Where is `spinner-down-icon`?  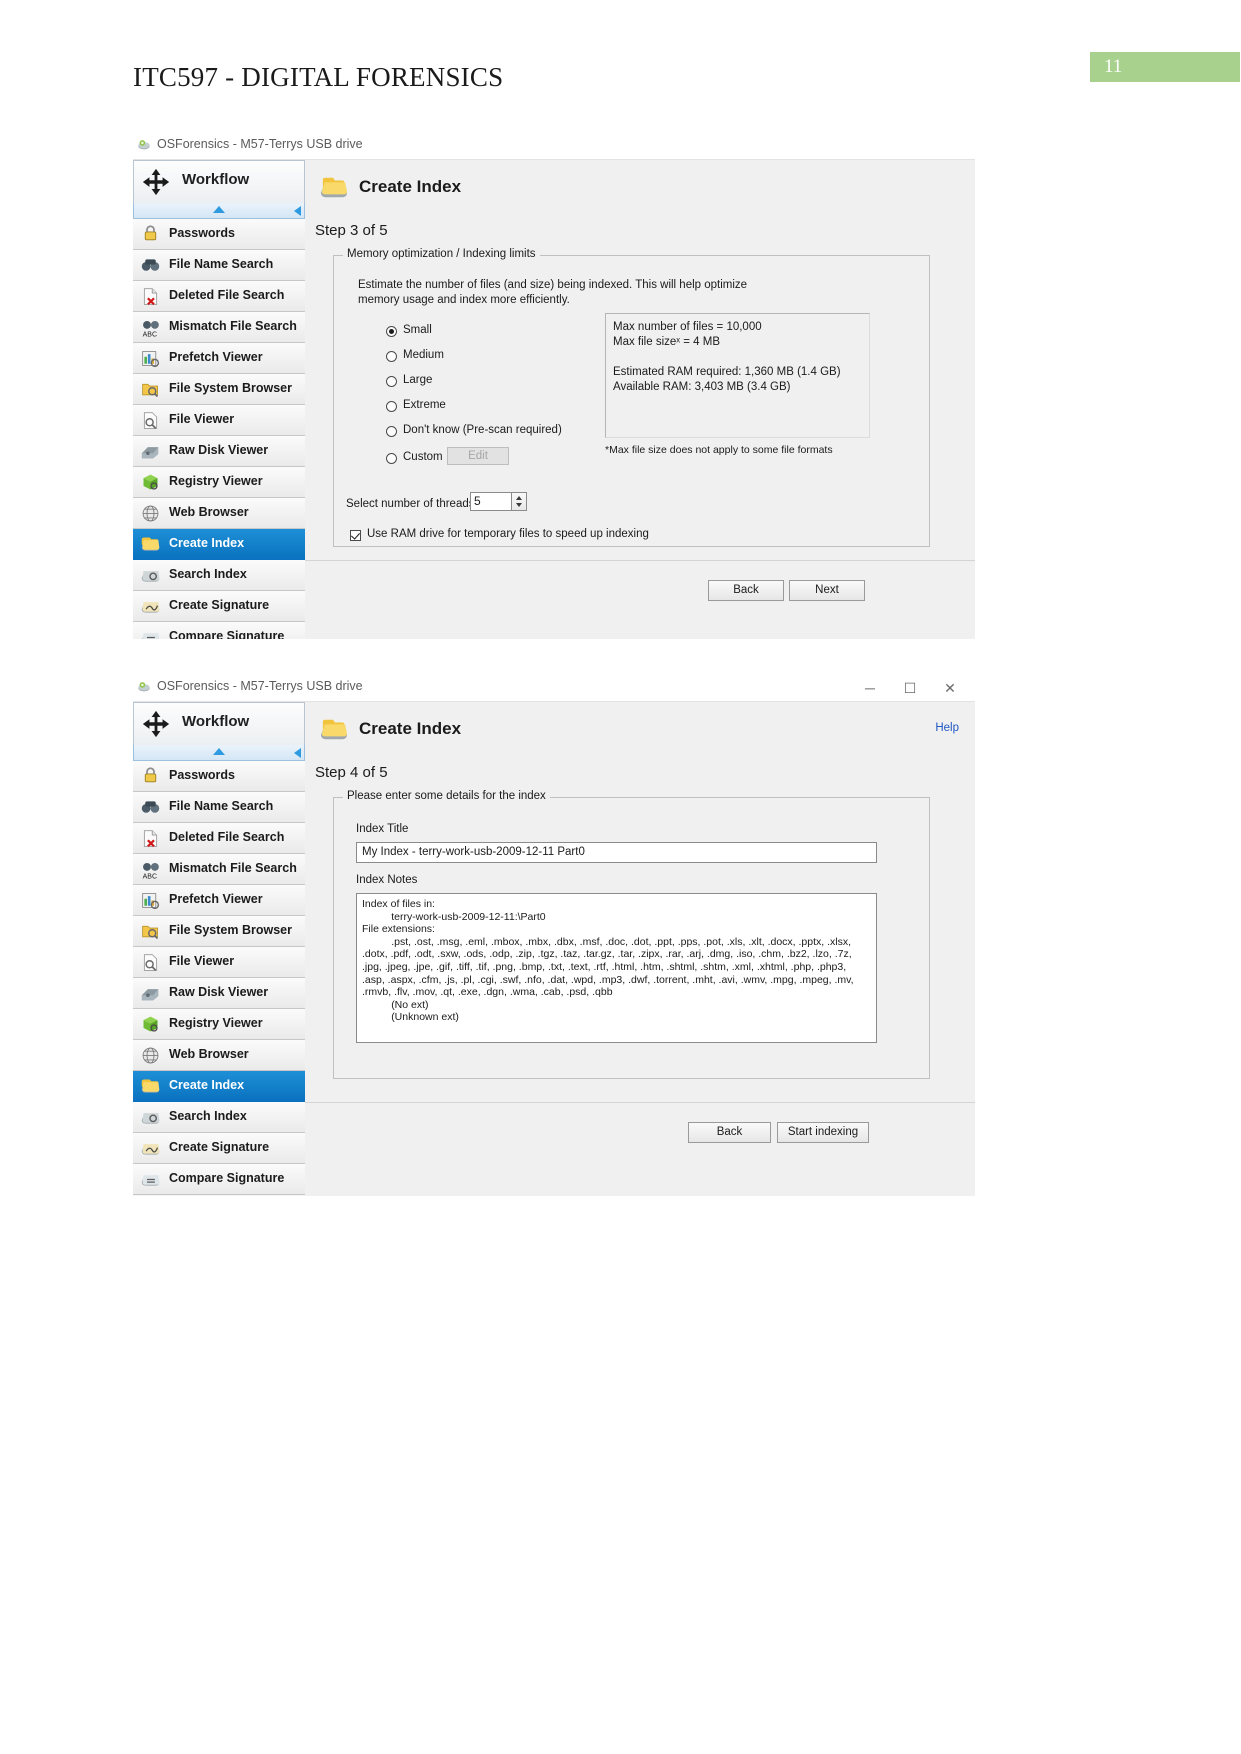 spinner-down-icon is located at coordinates (519, 505).